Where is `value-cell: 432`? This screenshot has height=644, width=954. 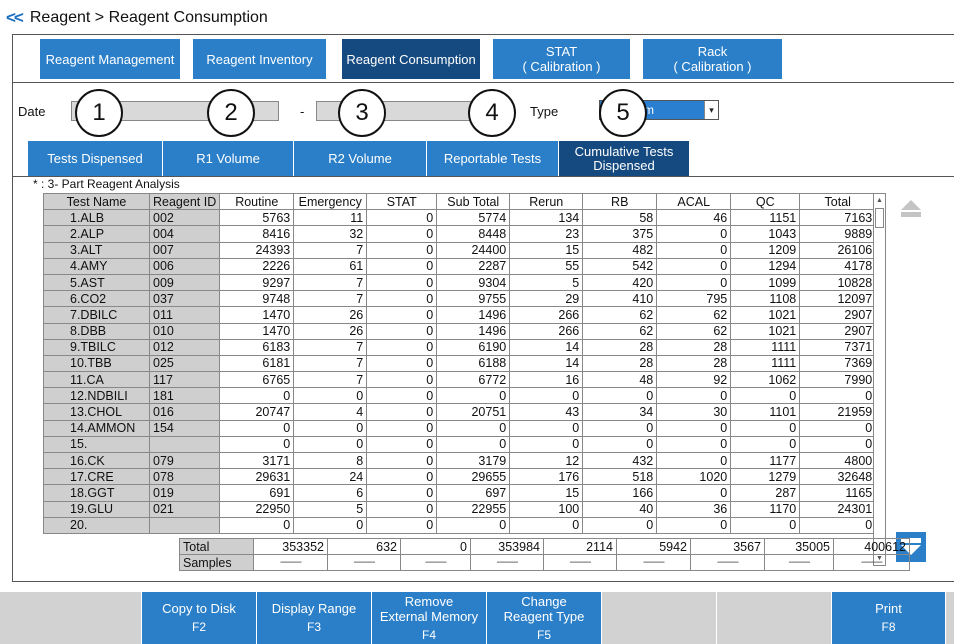 value-cell: 432 is located at coordinates (620, 460).